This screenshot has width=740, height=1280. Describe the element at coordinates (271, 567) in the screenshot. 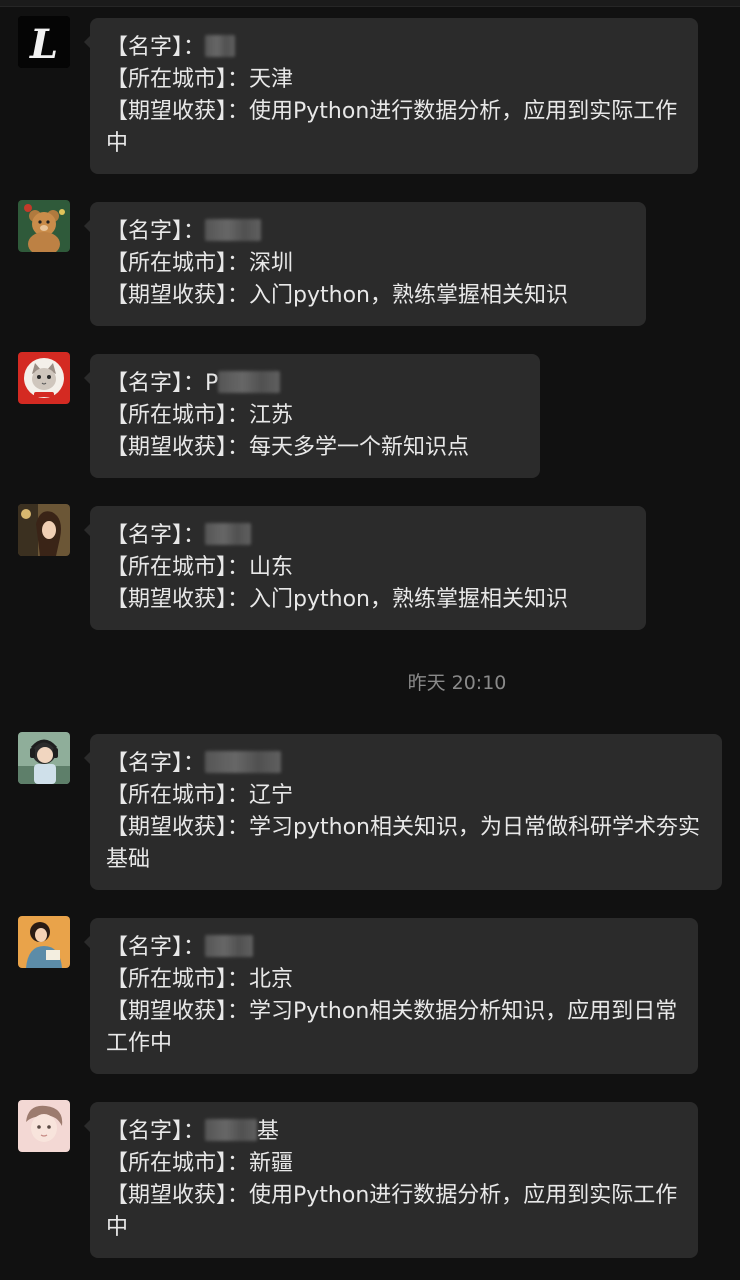

I see `city-value: 山东` at that location.